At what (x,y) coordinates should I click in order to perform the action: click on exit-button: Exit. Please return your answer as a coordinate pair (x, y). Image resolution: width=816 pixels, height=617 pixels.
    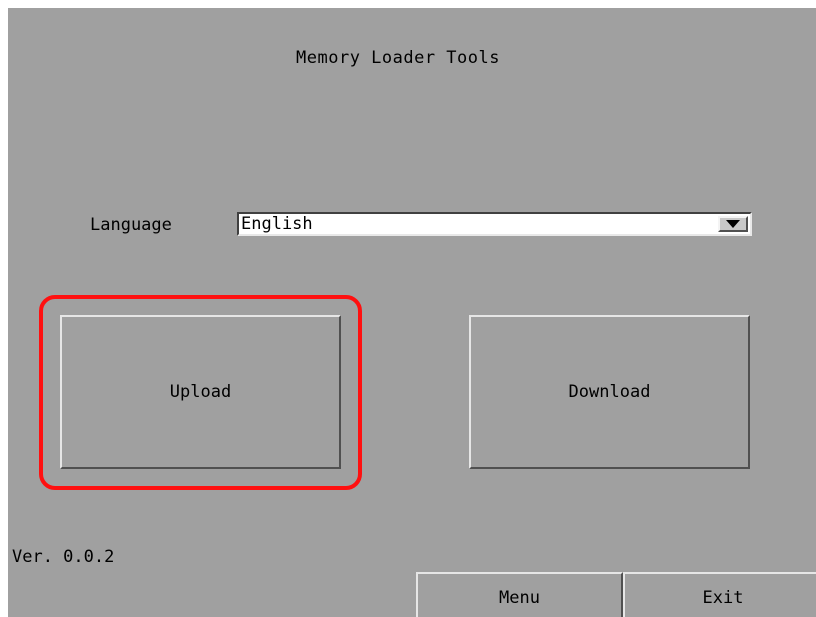
    Looking at the image, I should click on (719, 594).